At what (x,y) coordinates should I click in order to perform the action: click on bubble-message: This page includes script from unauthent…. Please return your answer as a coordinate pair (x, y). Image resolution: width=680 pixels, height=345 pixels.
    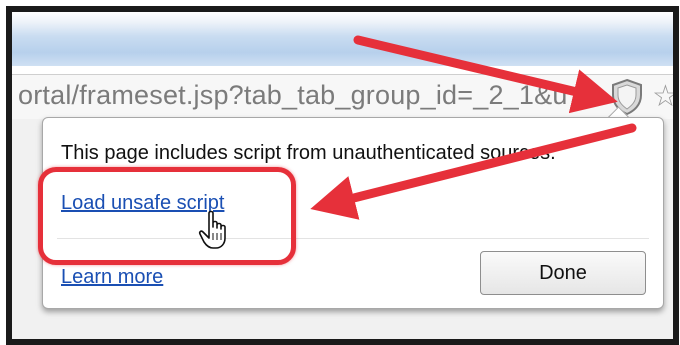
    Looking at the image, I should click on (308, 153).